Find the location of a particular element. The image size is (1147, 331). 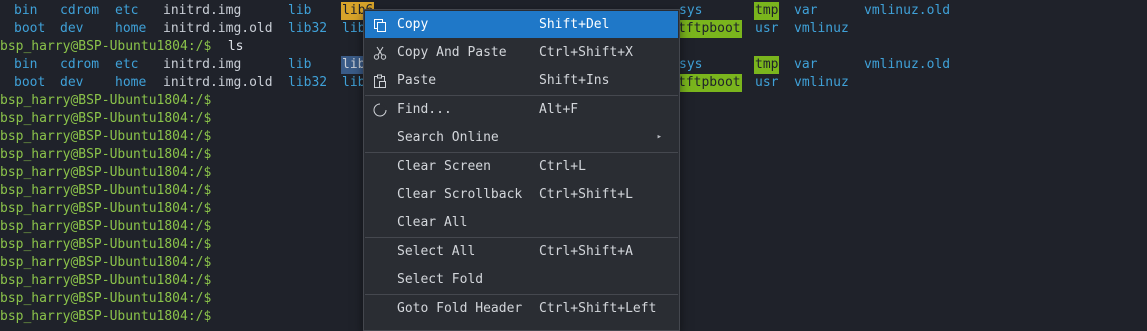

prompt-line: bsp_harry@BSP-Ubuntu1804:/$ ls is located at coordinates (121, 47).